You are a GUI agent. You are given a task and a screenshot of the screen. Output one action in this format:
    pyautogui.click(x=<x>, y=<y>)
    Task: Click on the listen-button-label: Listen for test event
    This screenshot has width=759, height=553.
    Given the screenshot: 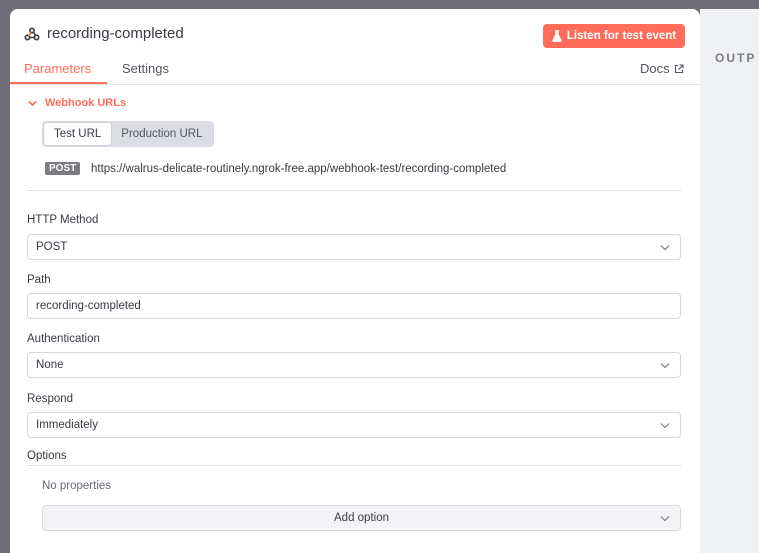 What is the action you would take?
    pyautogui.click(x=621, y=36)
    